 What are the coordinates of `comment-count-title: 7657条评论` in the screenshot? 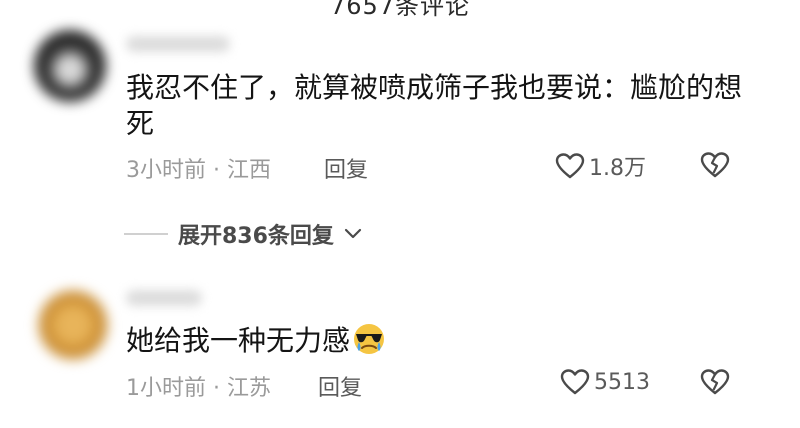 It's located at (400, 10).